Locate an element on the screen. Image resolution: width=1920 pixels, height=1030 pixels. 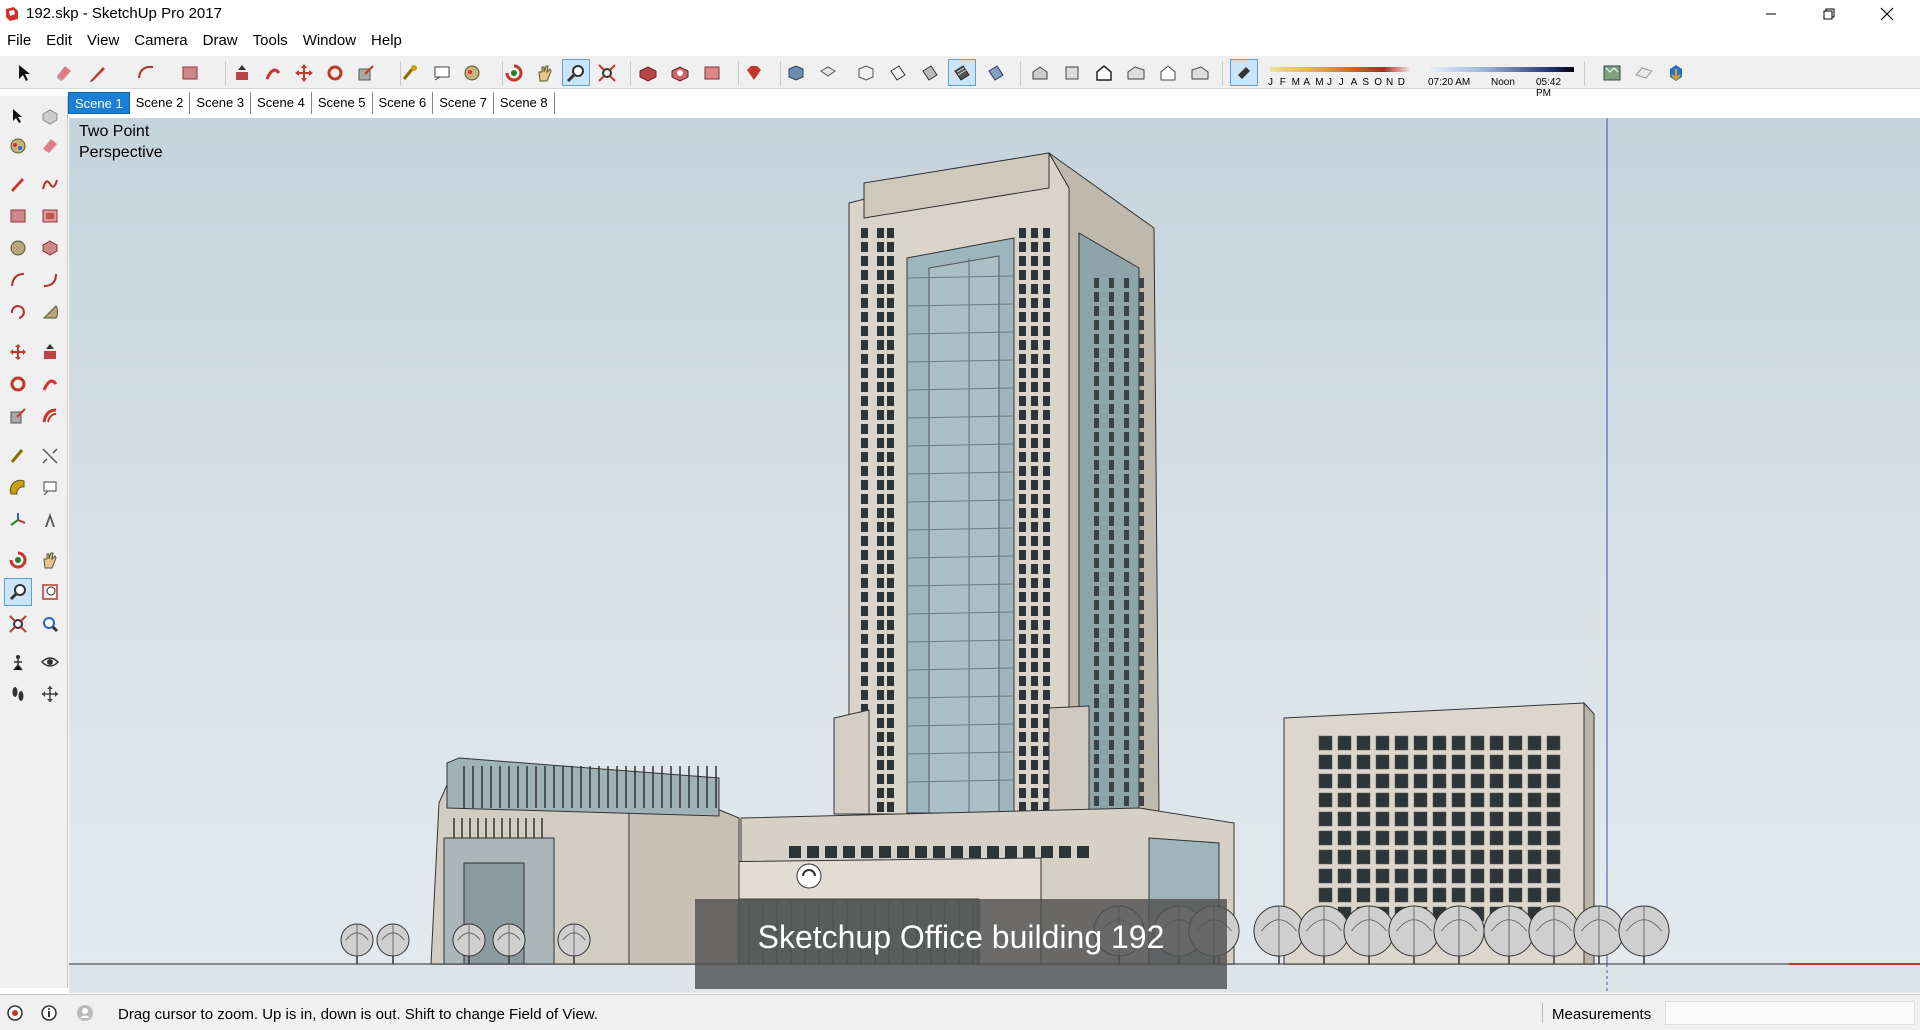
rectangle-tool-button is located at coordinates (190, 72).